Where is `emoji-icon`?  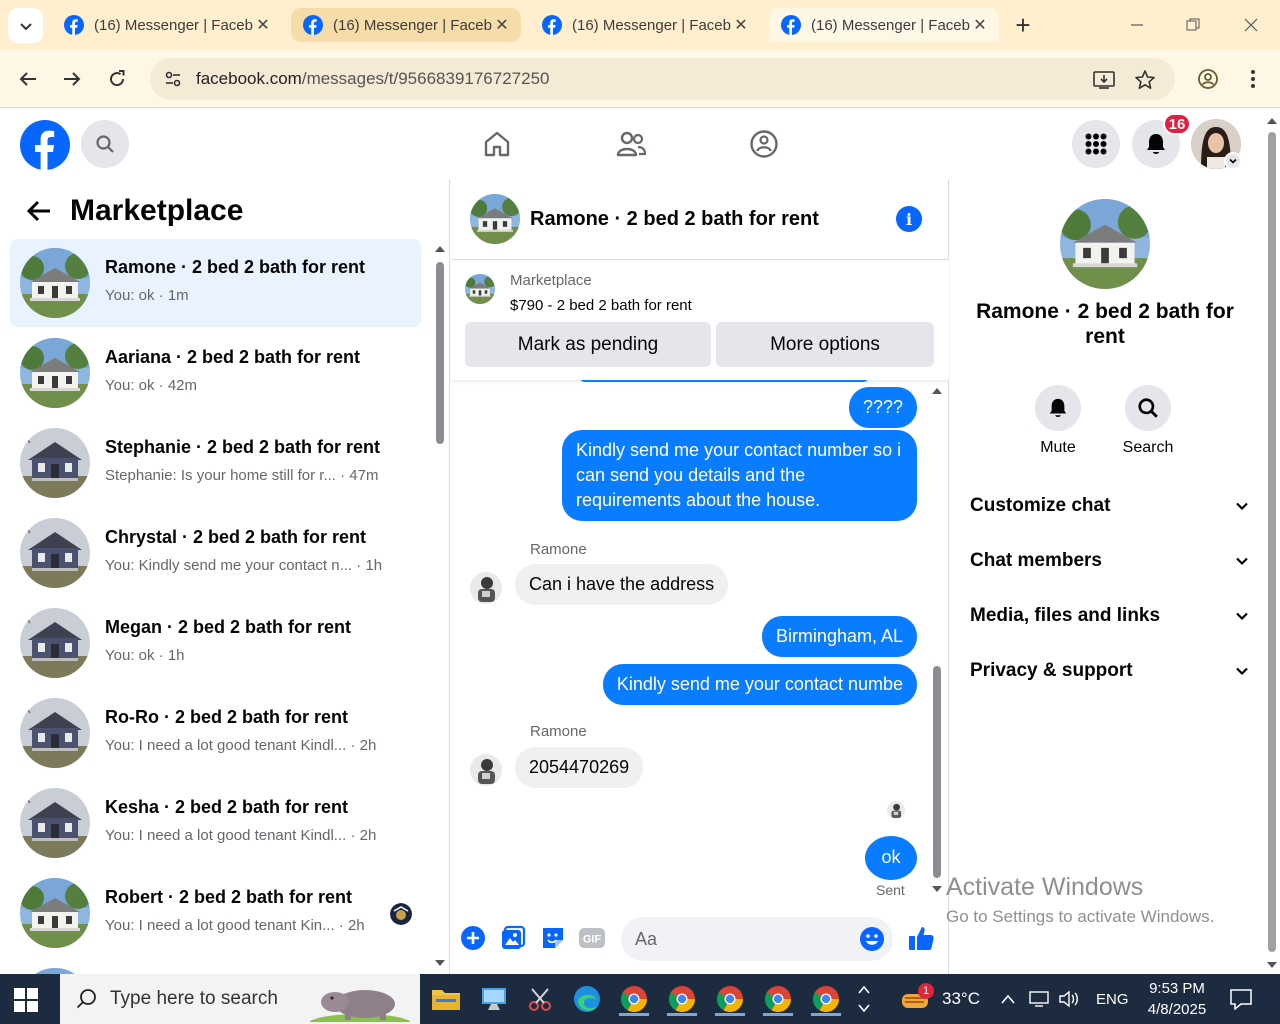 emoji-icon is located at coordinates (872, 939).